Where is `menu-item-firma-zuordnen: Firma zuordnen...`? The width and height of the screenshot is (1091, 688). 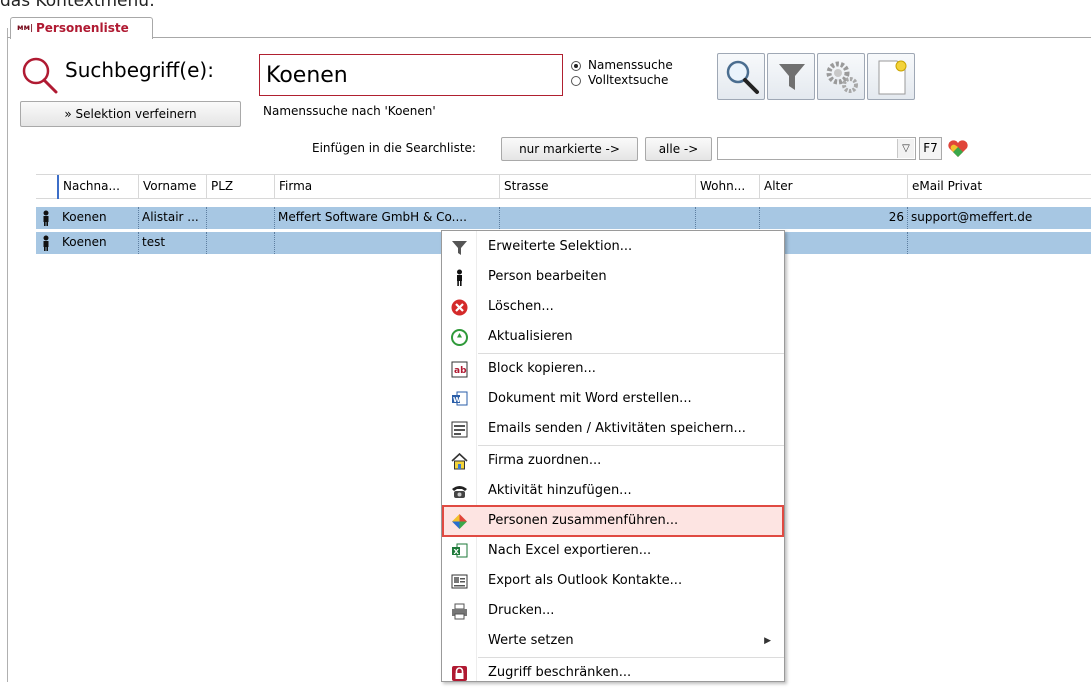 menu-item-firma-zuordnen: Firma zuordnen... is located at coordinates (613, 461).